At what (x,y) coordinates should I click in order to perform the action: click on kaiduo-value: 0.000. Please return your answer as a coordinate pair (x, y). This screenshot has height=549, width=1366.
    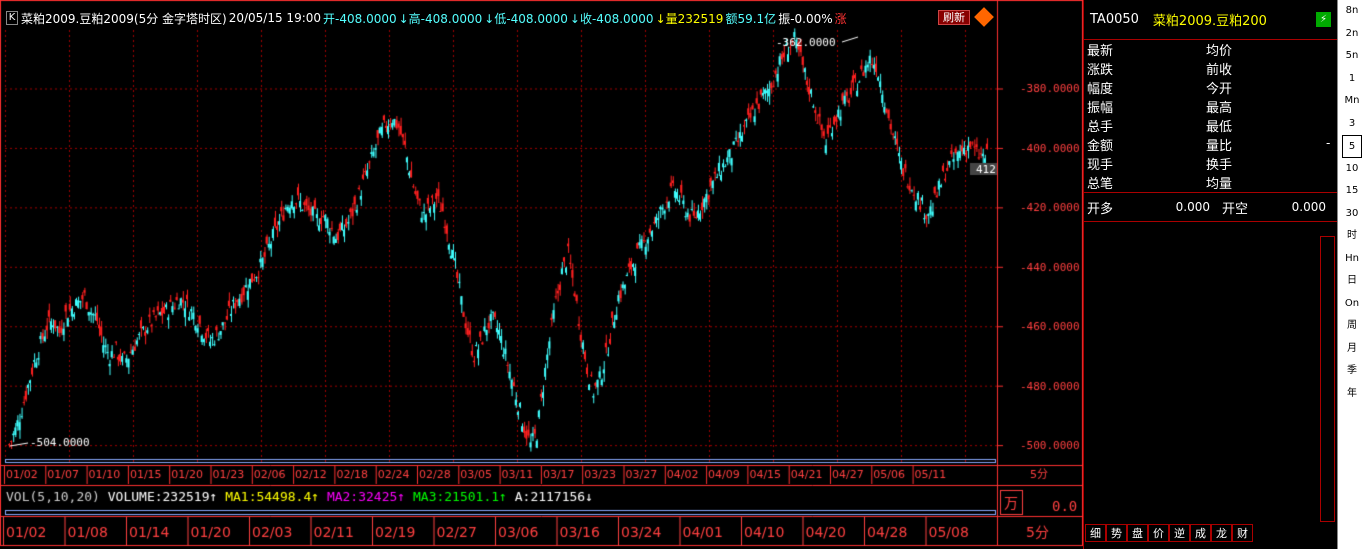
    Looking at the image, I should click on (1192, 207).